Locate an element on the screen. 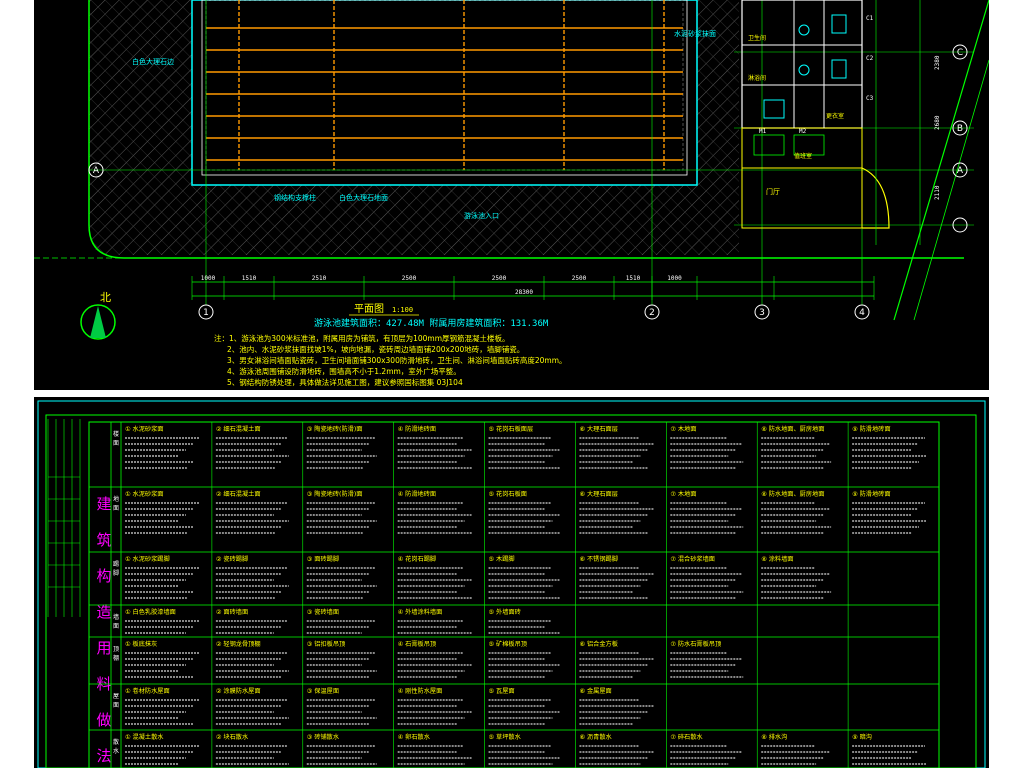  table-cell-title: ⑥ 沥青散水 is located at coordinates (595, 737).